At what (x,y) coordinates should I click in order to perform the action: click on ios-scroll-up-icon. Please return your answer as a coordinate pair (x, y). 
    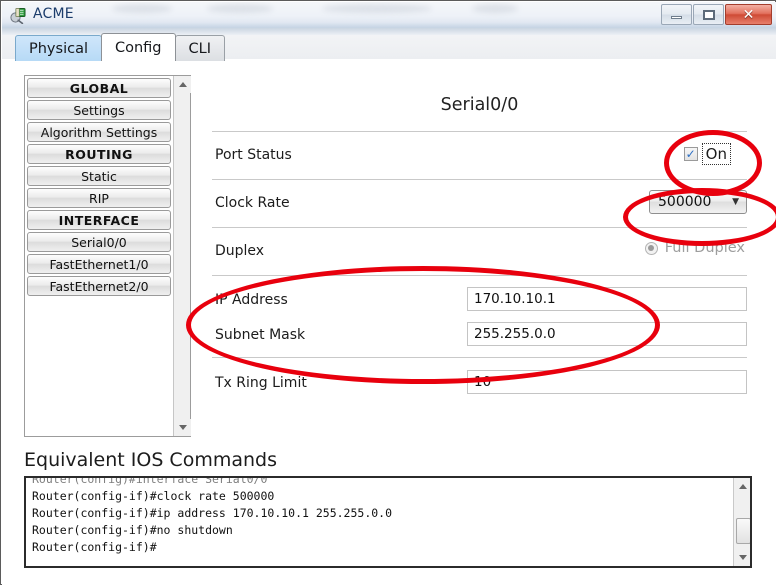
    Looking at the image, I should click on (742, 486).